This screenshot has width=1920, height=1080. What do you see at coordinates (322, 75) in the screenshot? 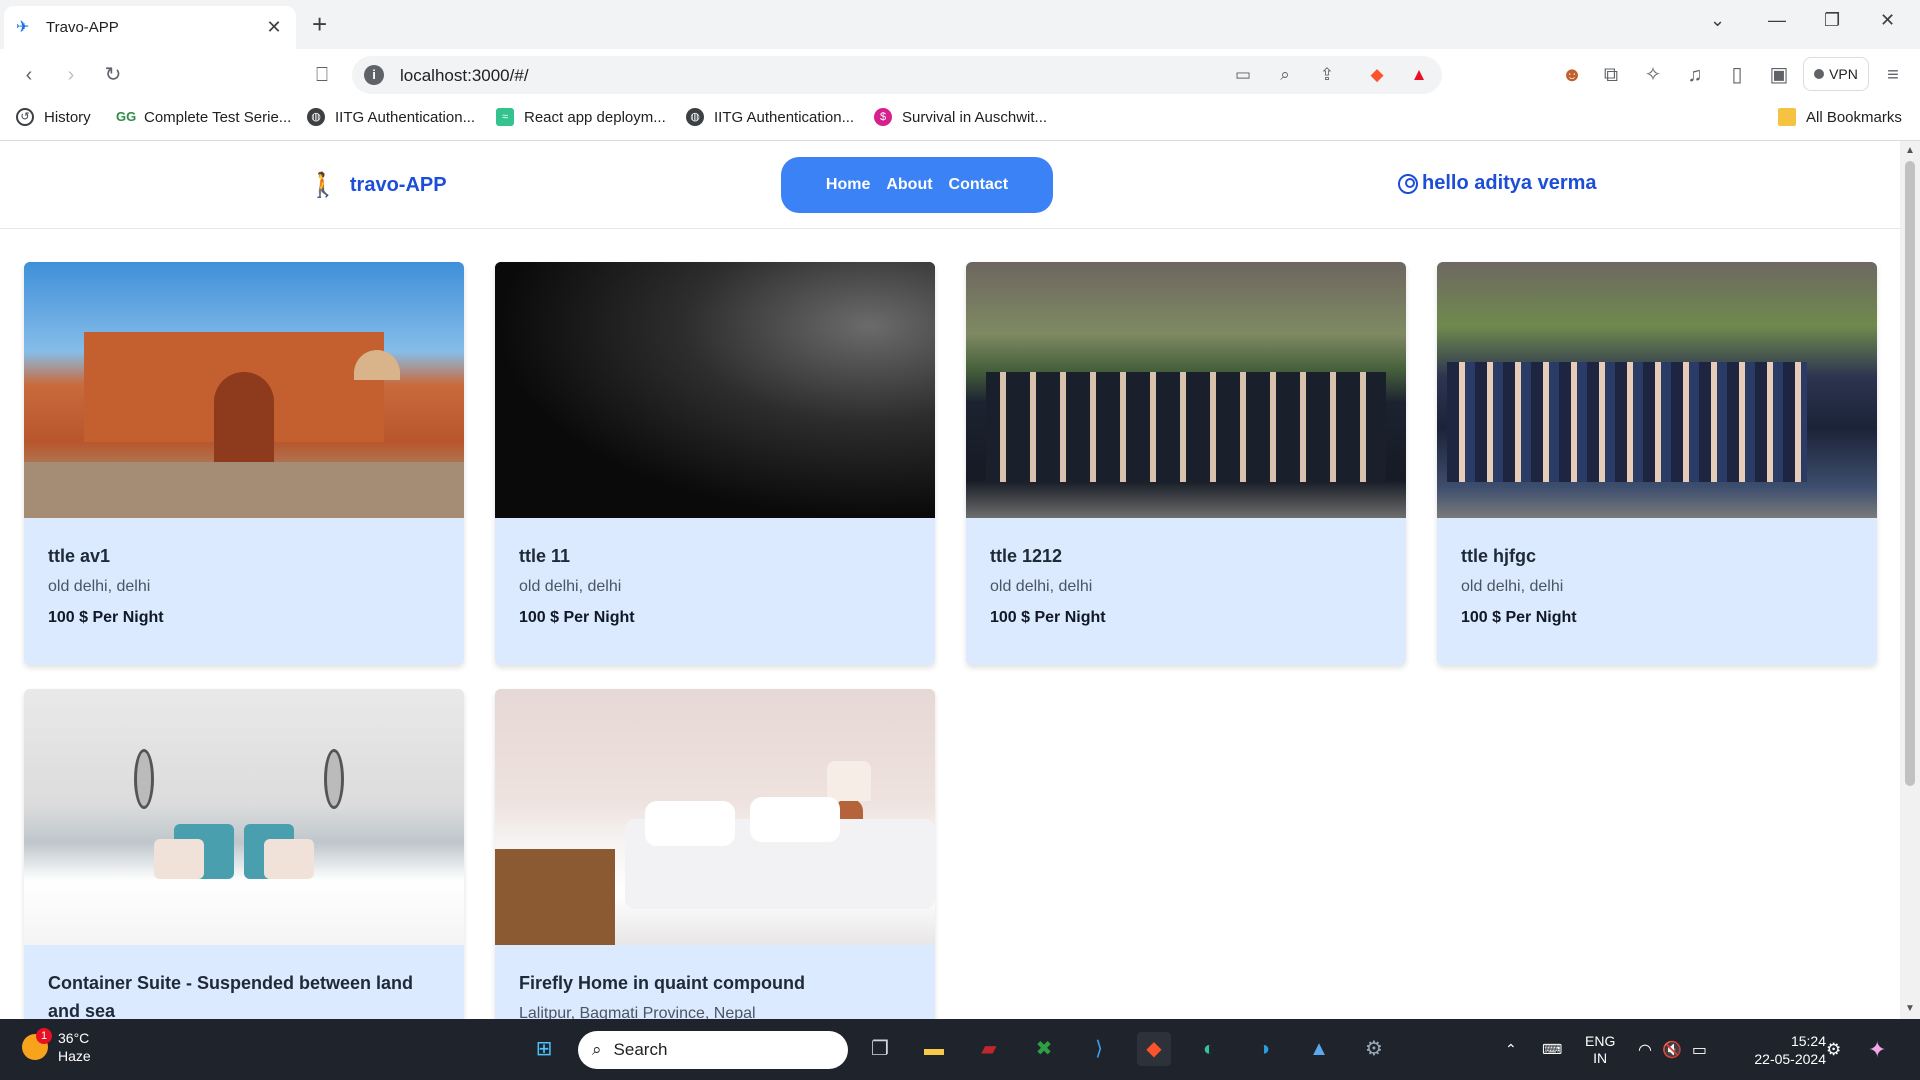
I see `bookmark-icon: ⎕` at bounding box center [322, 75].